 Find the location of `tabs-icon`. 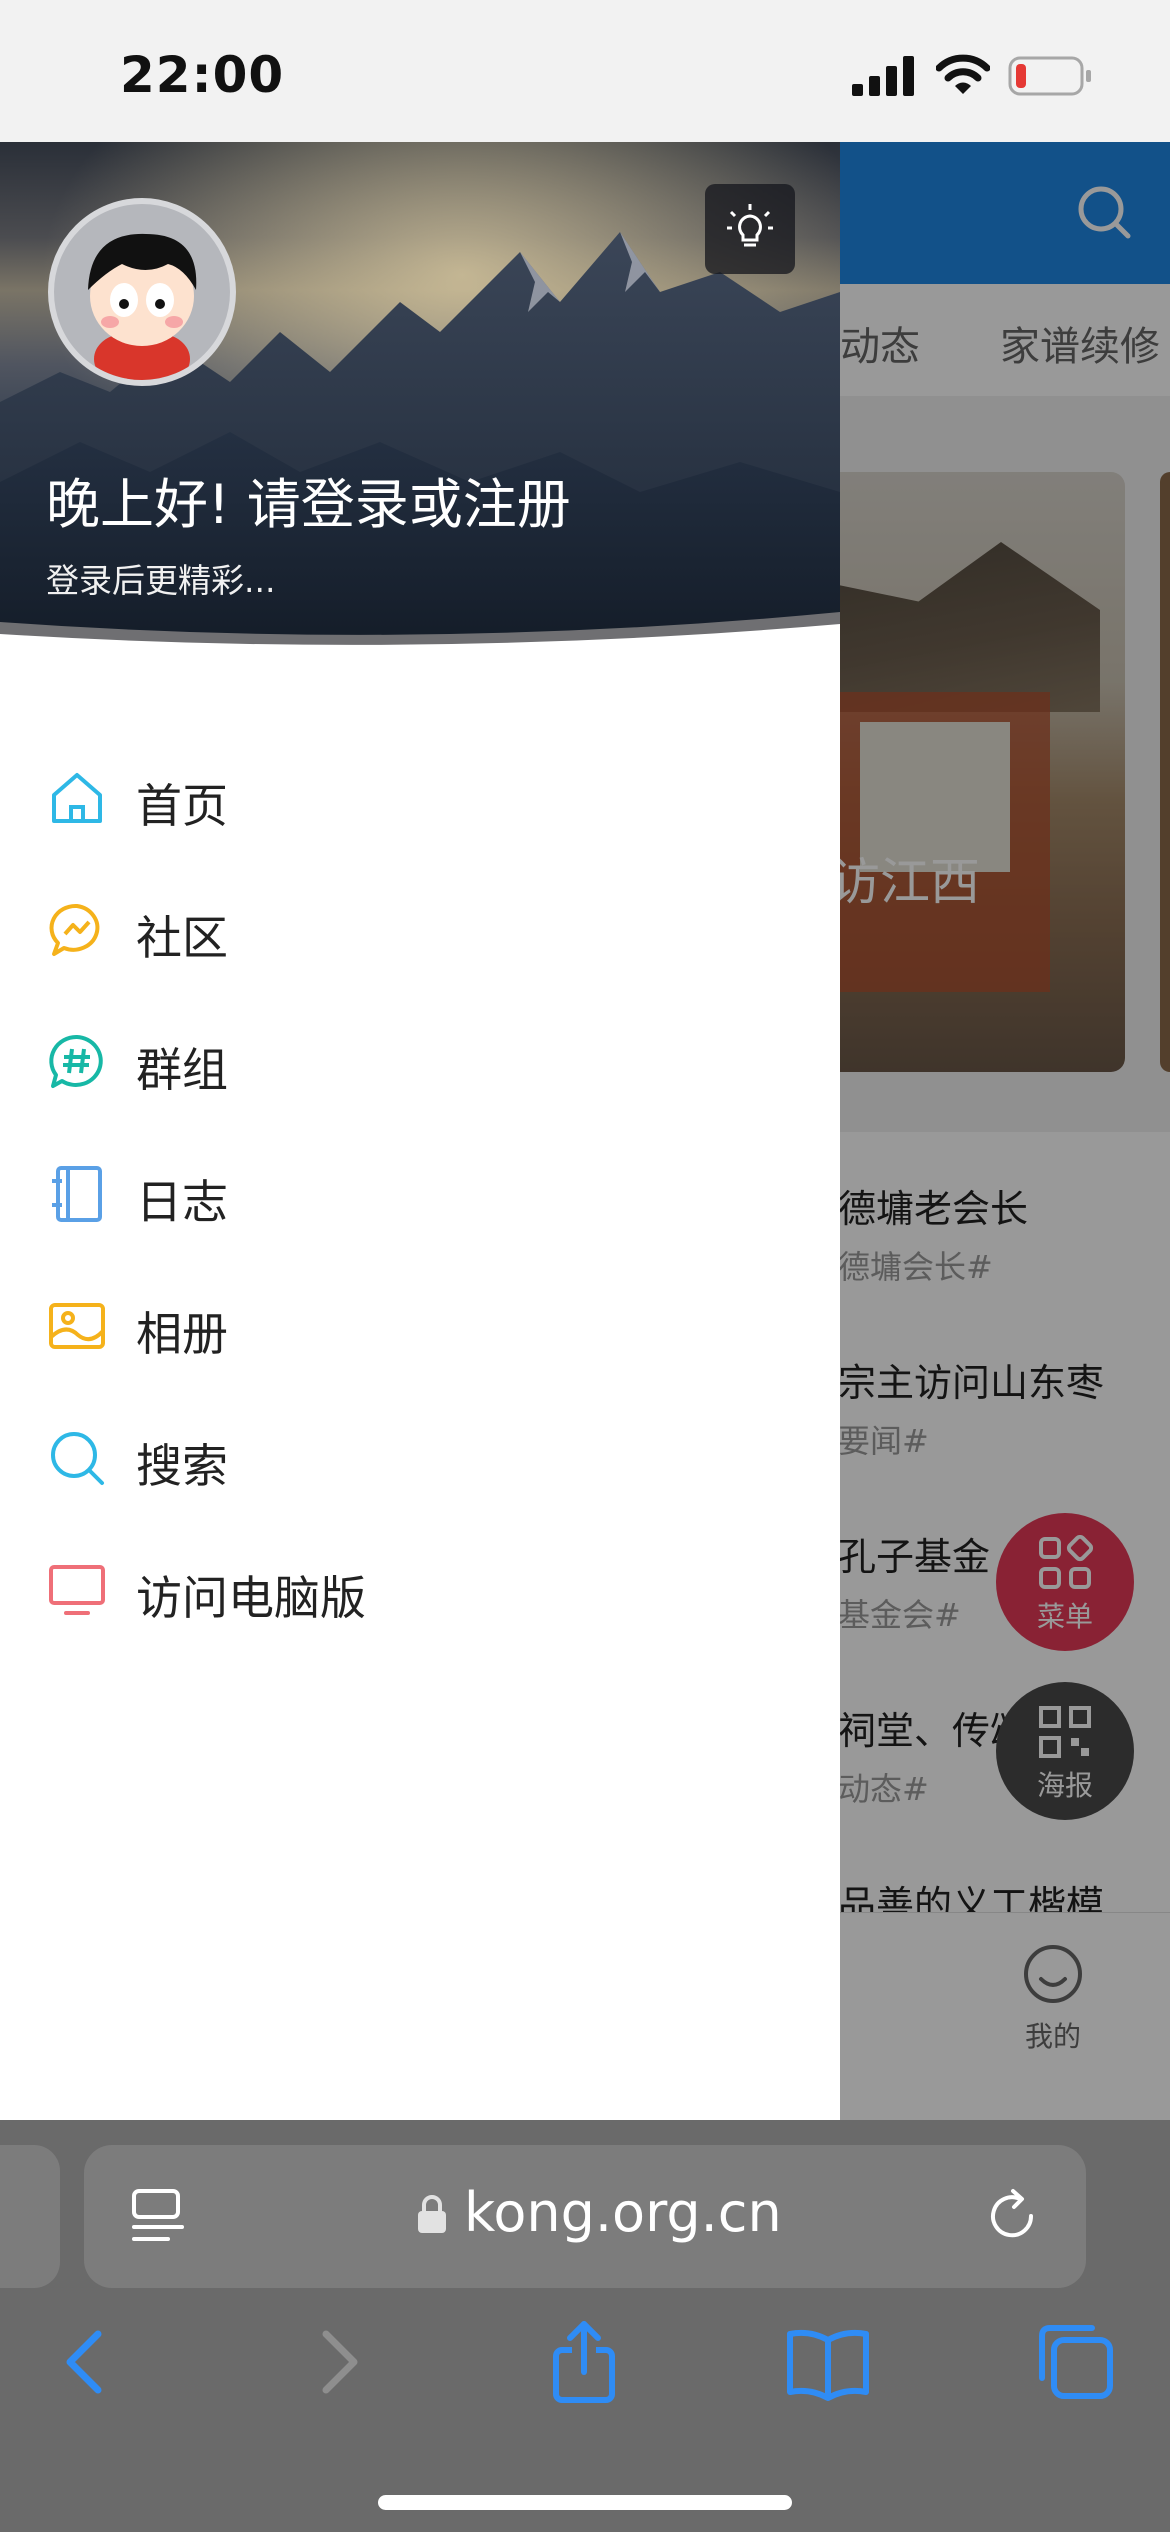

tabs-icon is located at coordinates (1076, 2362).